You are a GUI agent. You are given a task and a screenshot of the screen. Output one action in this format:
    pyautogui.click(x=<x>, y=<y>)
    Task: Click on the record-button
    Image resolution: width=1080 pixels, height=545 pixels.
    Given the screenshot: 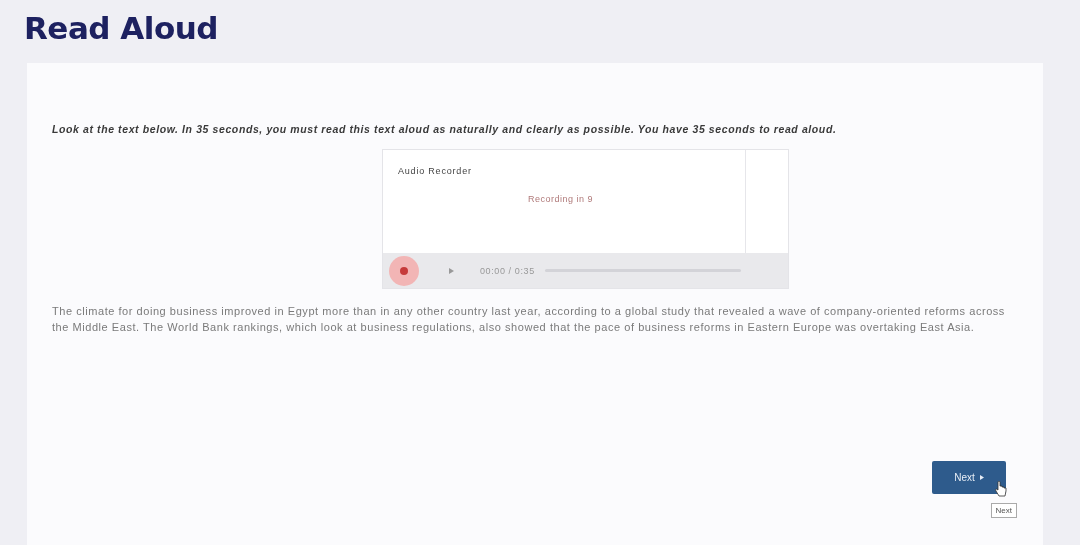 What is the action you would take?
    pyautogui.click(x=404, y=270)
    